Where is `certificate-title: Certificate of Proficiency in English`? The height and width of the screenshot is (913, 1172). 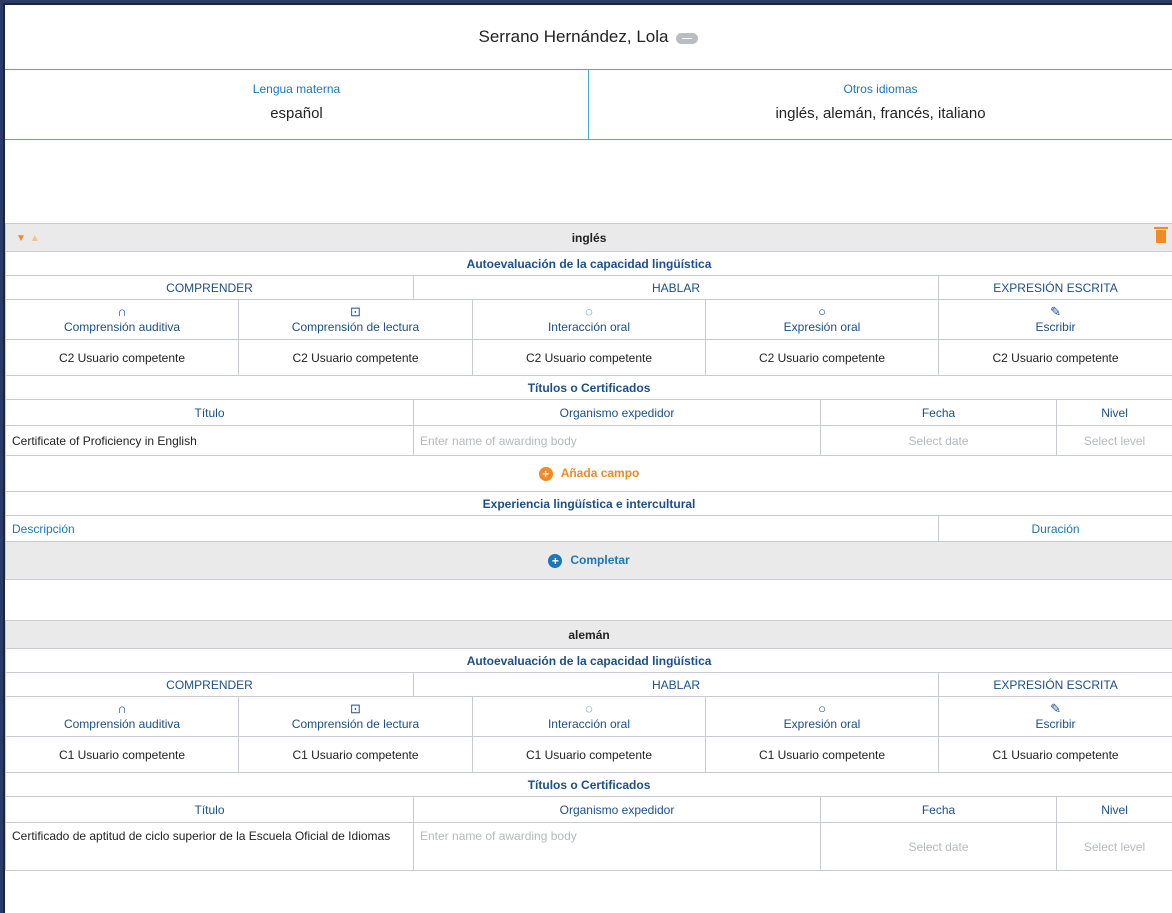 certificate-title: Certificate of Proficiency in English is located at coordinates (209, 440).